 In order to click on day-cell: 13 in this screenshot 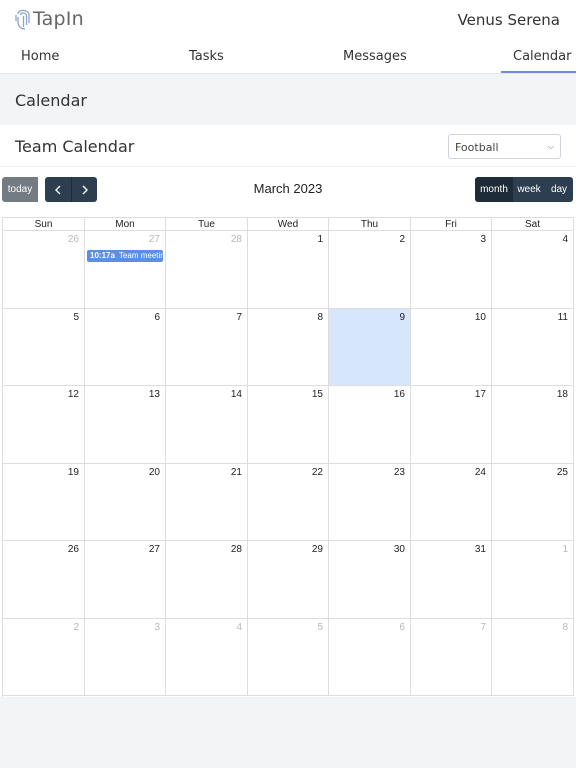, I will do `click(125, 425)`.